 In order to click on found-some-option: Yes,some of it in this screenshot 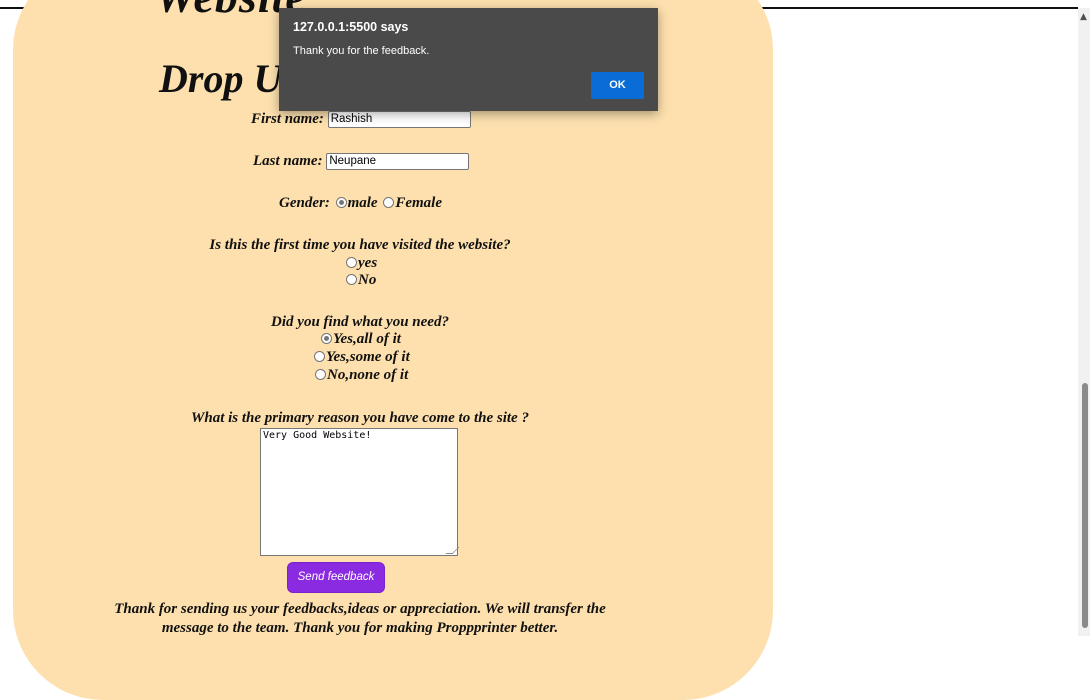, I will do `click(361, 357)`.